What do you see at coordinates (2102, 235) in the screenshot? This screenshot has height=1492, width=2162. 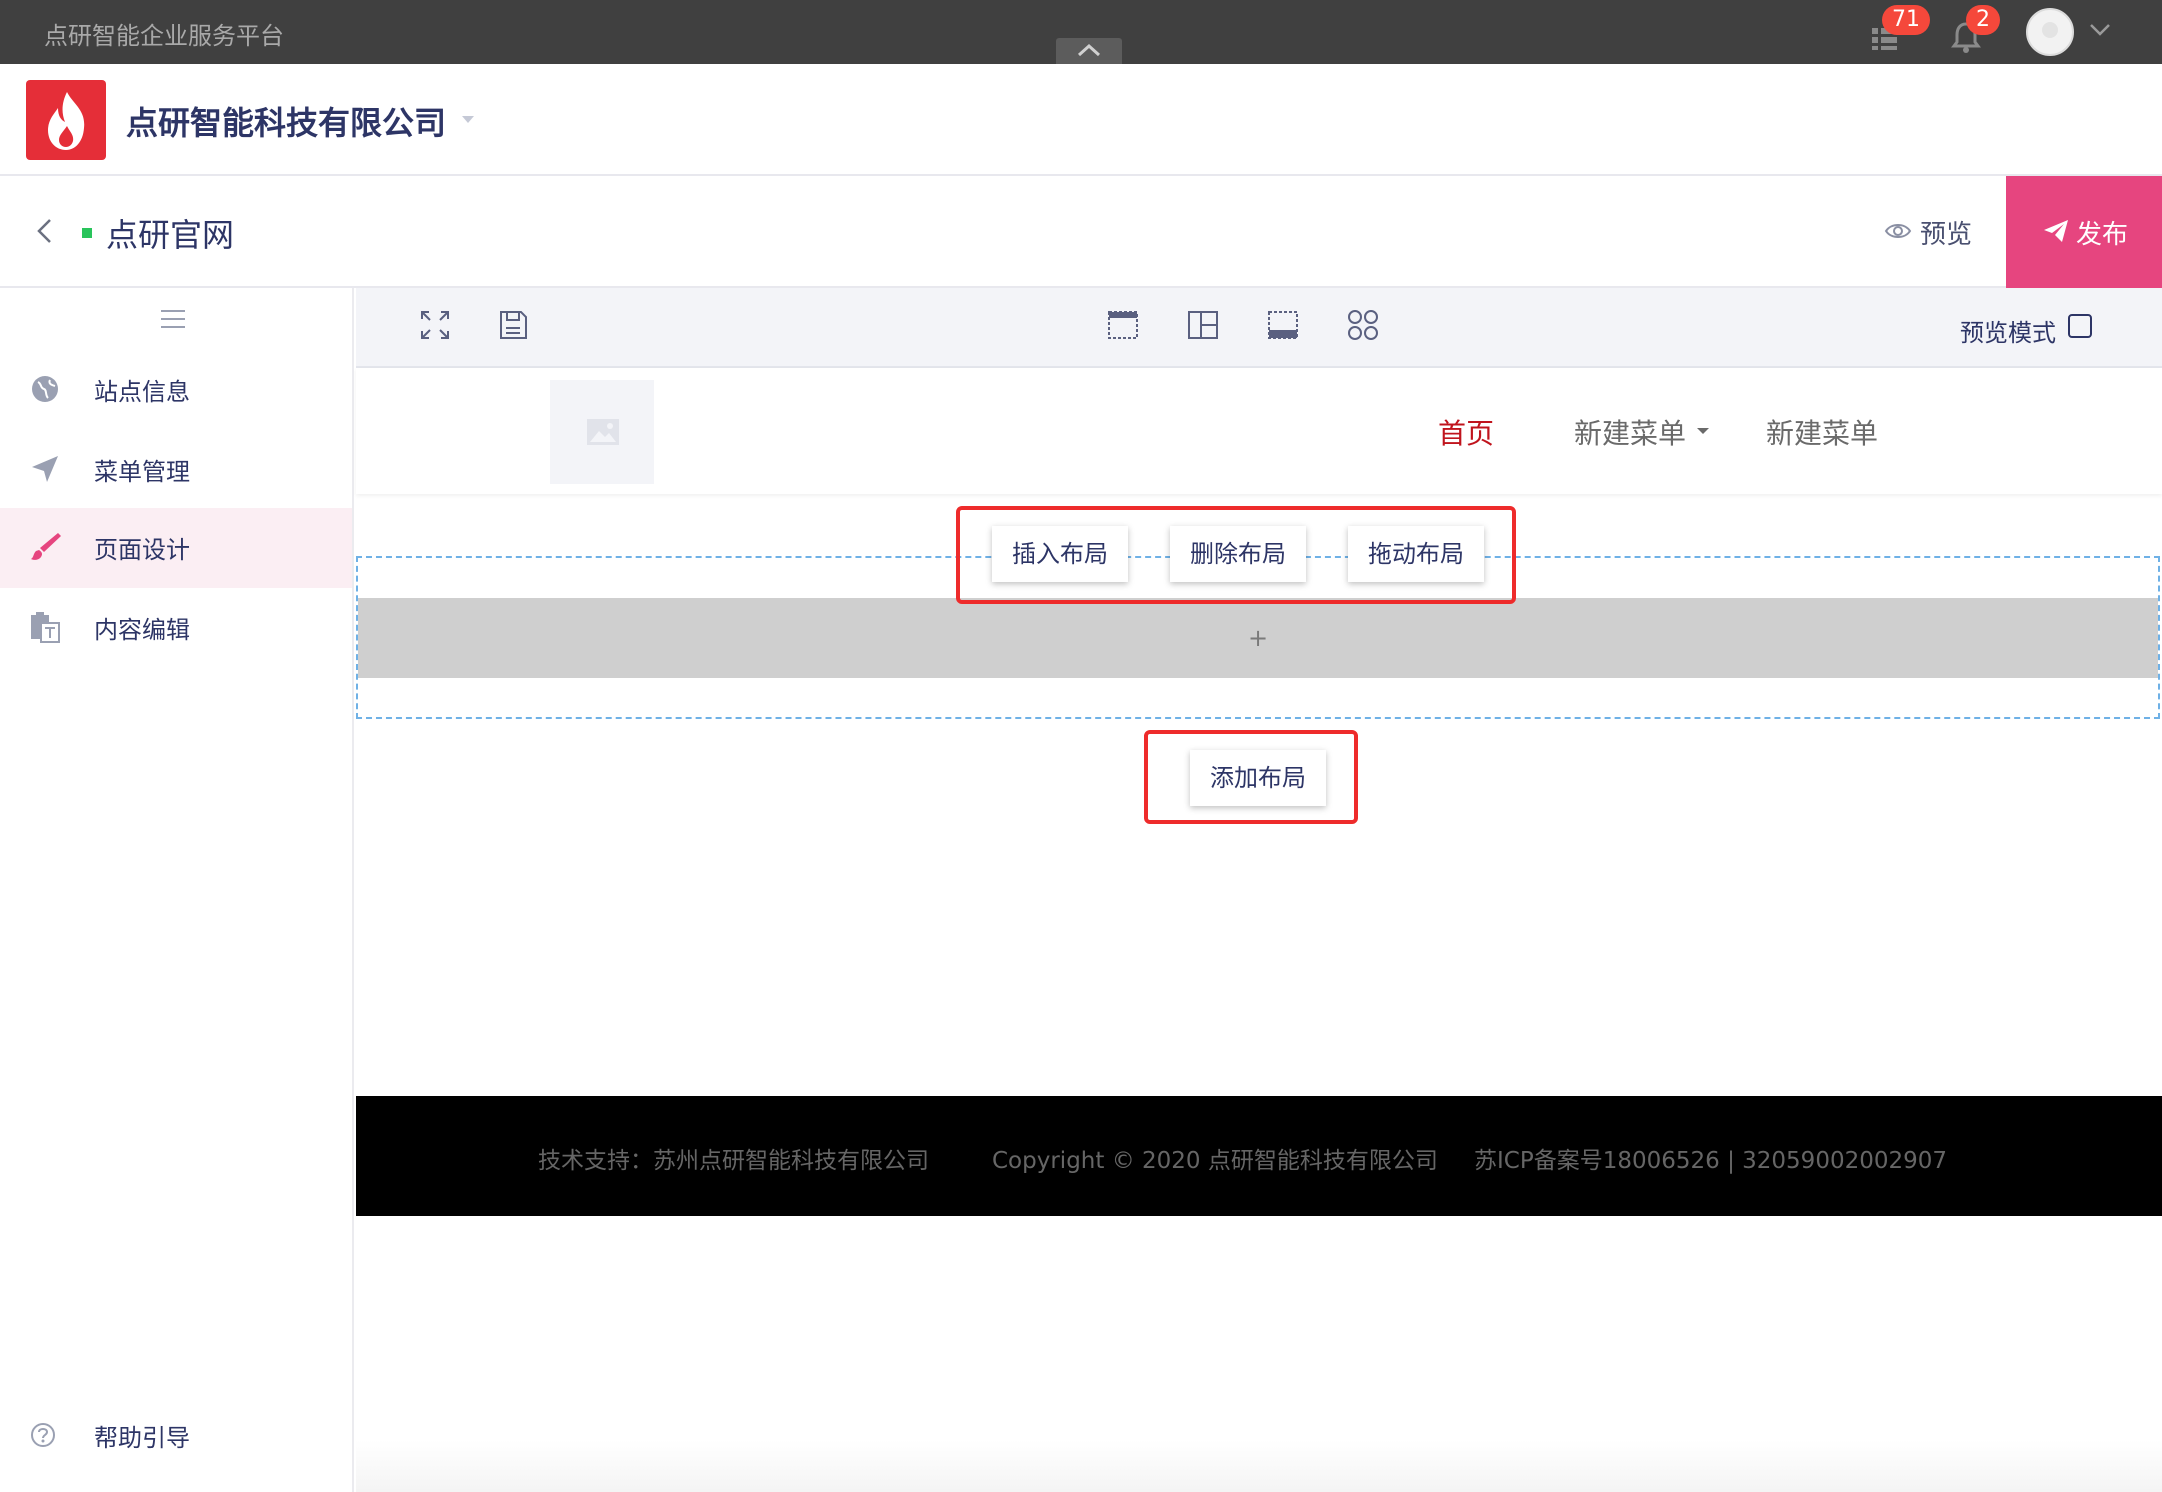 I see `publish-label: 发布` at bounding box center [2102, 235].